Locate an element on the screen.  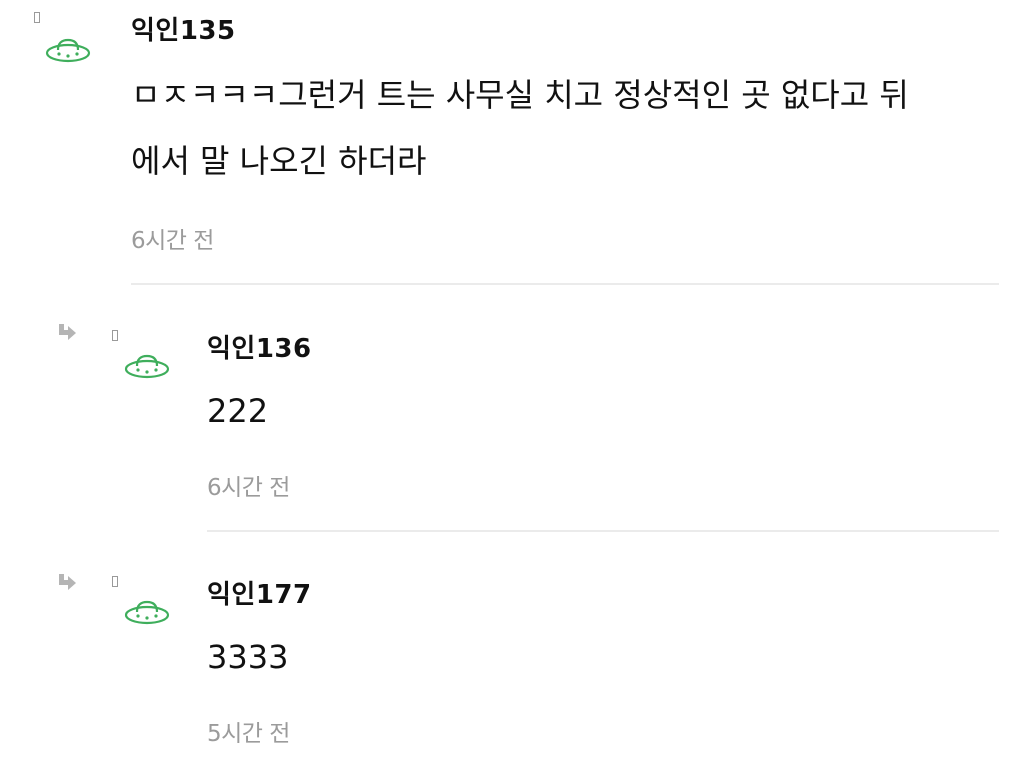
comment-author: 익인135 is located at coordinates (183, 28).